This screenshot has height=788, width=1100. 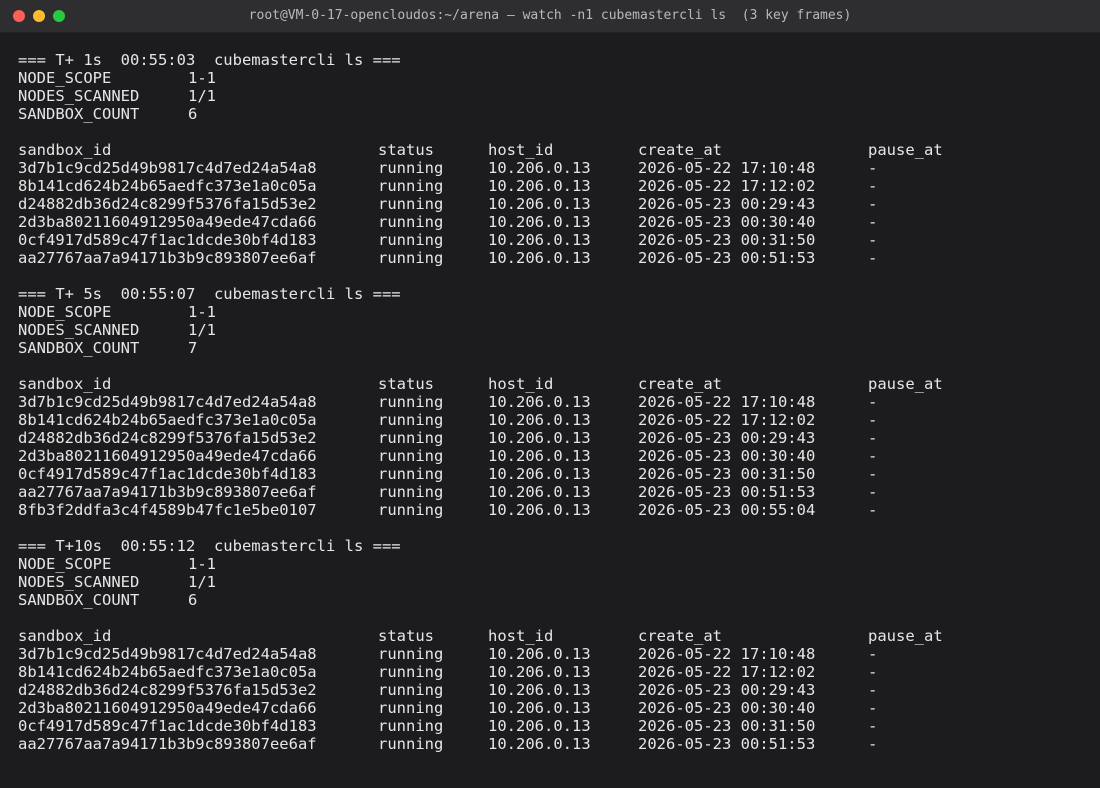 What do you see at coordinates (167, 510) in the screenshot?
I see `cell-sandbox-id: 8fb3f2ddfa3c4f4589b47fc1e5be0107` at bounding box center [167, 510].